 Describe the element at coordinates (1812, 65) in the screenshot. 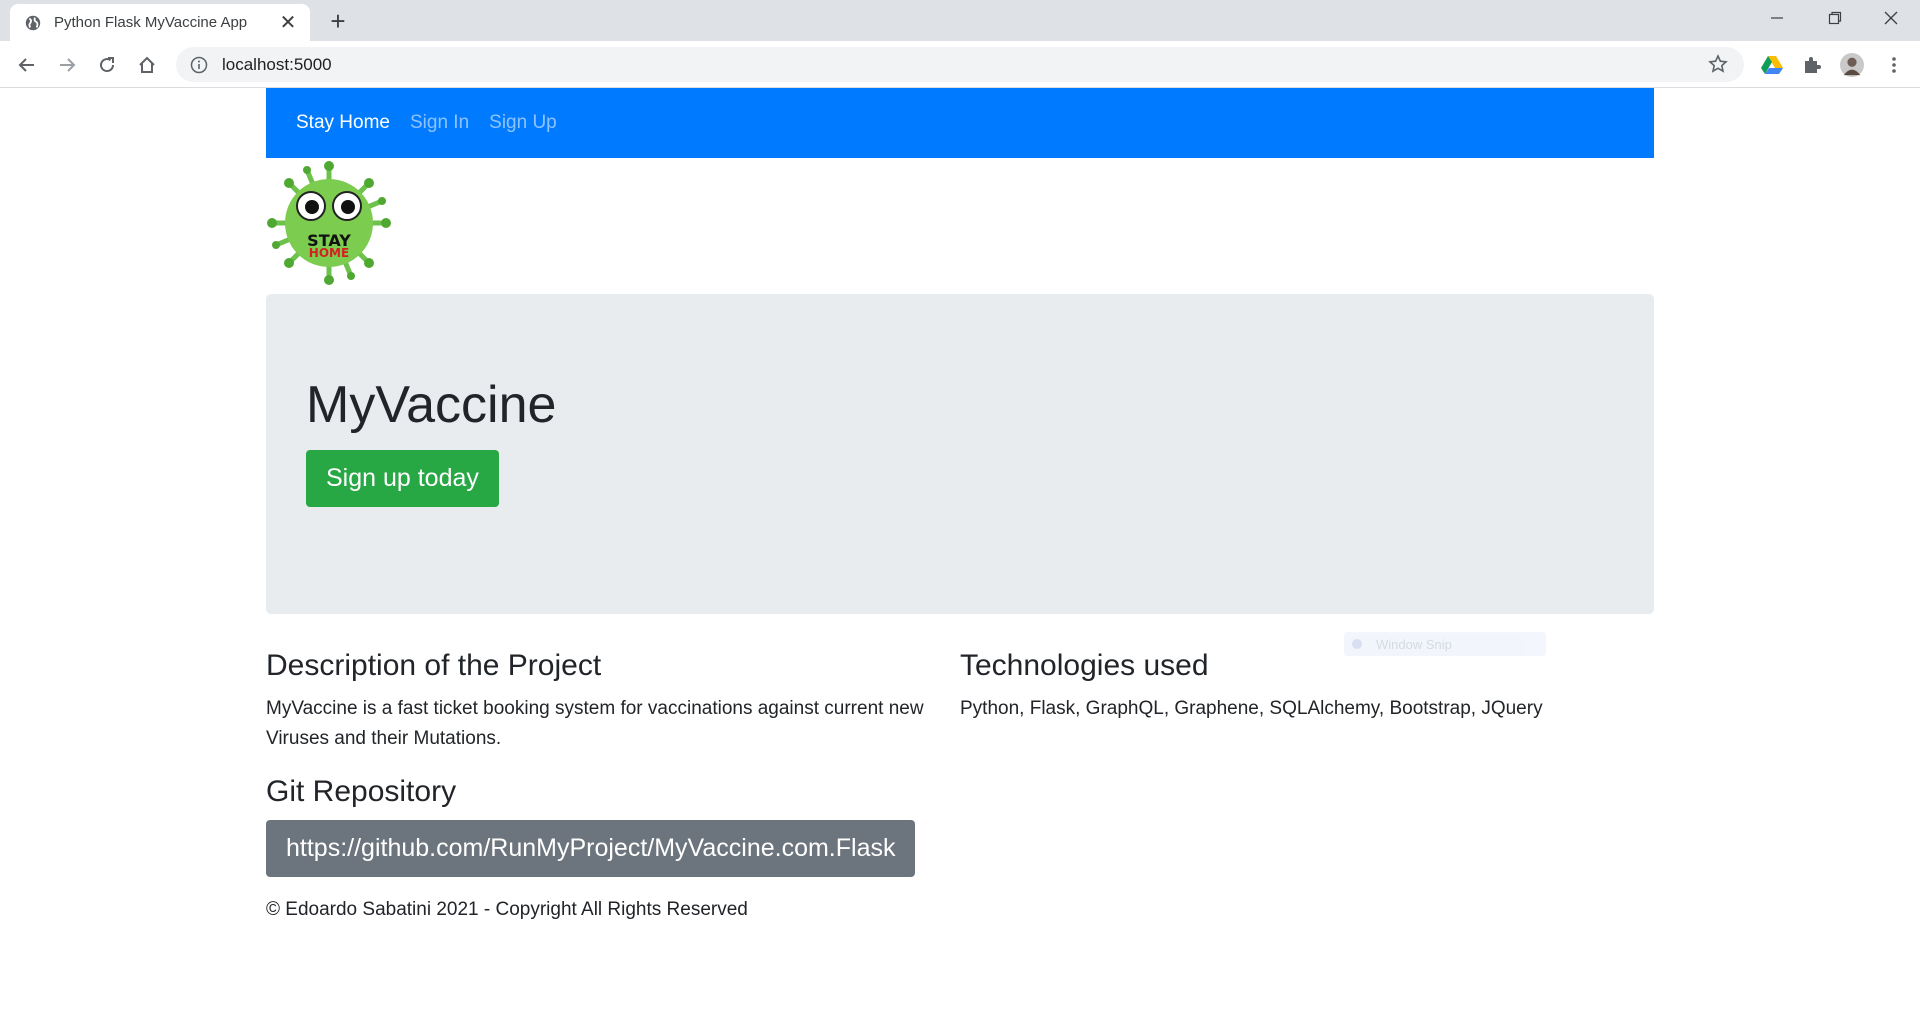

I see `extensions-puzzle-icon` at that location.